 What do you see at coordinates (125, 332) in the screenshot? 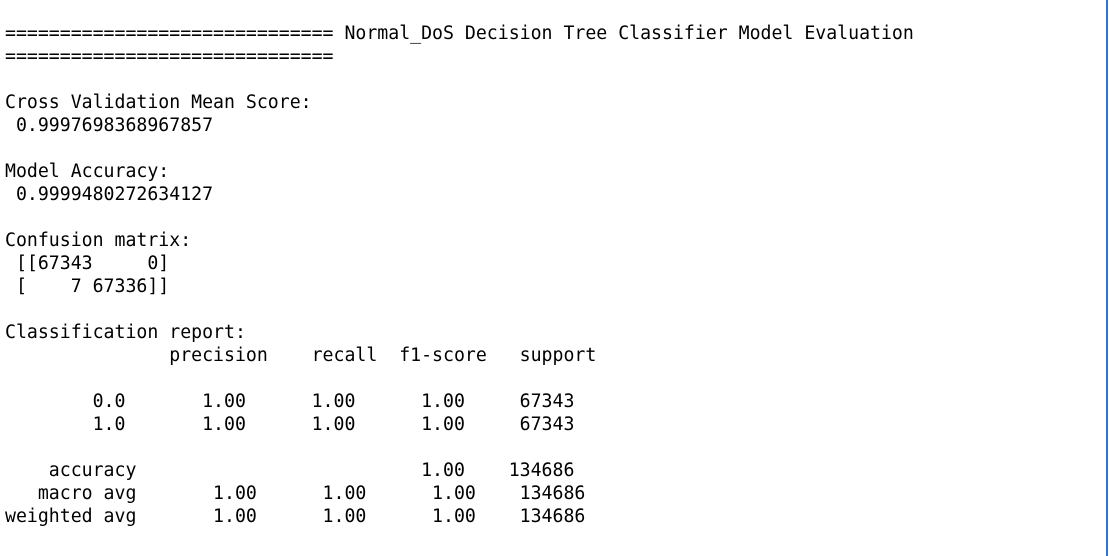
I see `classification-report-label: Classification report:` at bounding box center [125, 332].